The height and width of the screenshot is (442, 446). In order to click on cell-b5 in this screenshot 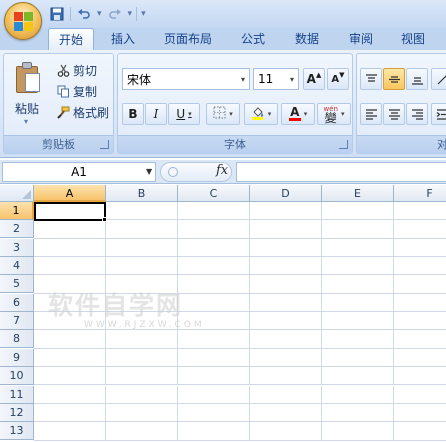, I will do `click(142, 284)`.